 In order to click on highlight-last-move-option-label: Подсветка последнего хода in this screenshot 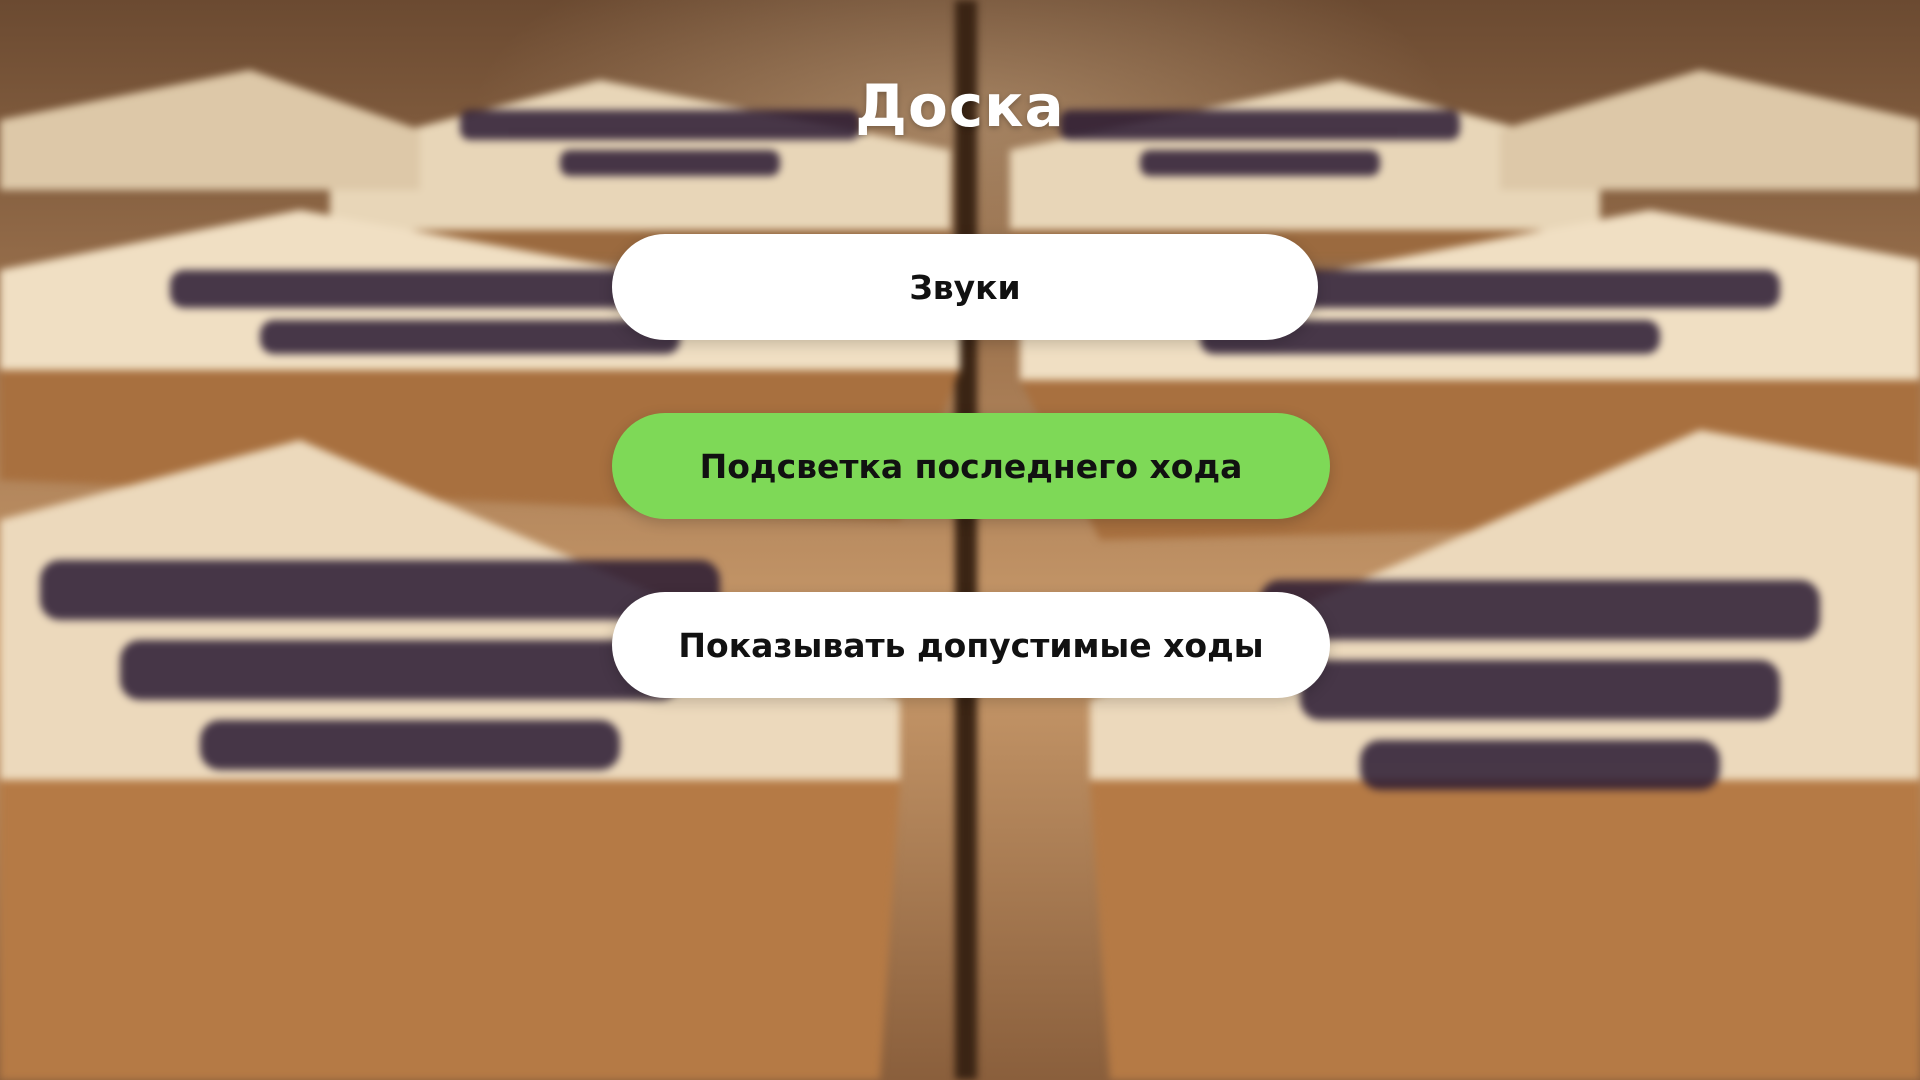, I will do `click(971, 466)`.